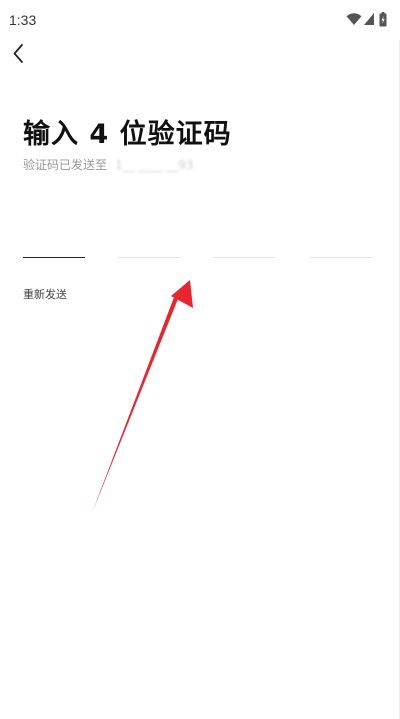 The height and width of the screenshot is (719, 400). I want to click on verification-code-input, so click(200, 245).